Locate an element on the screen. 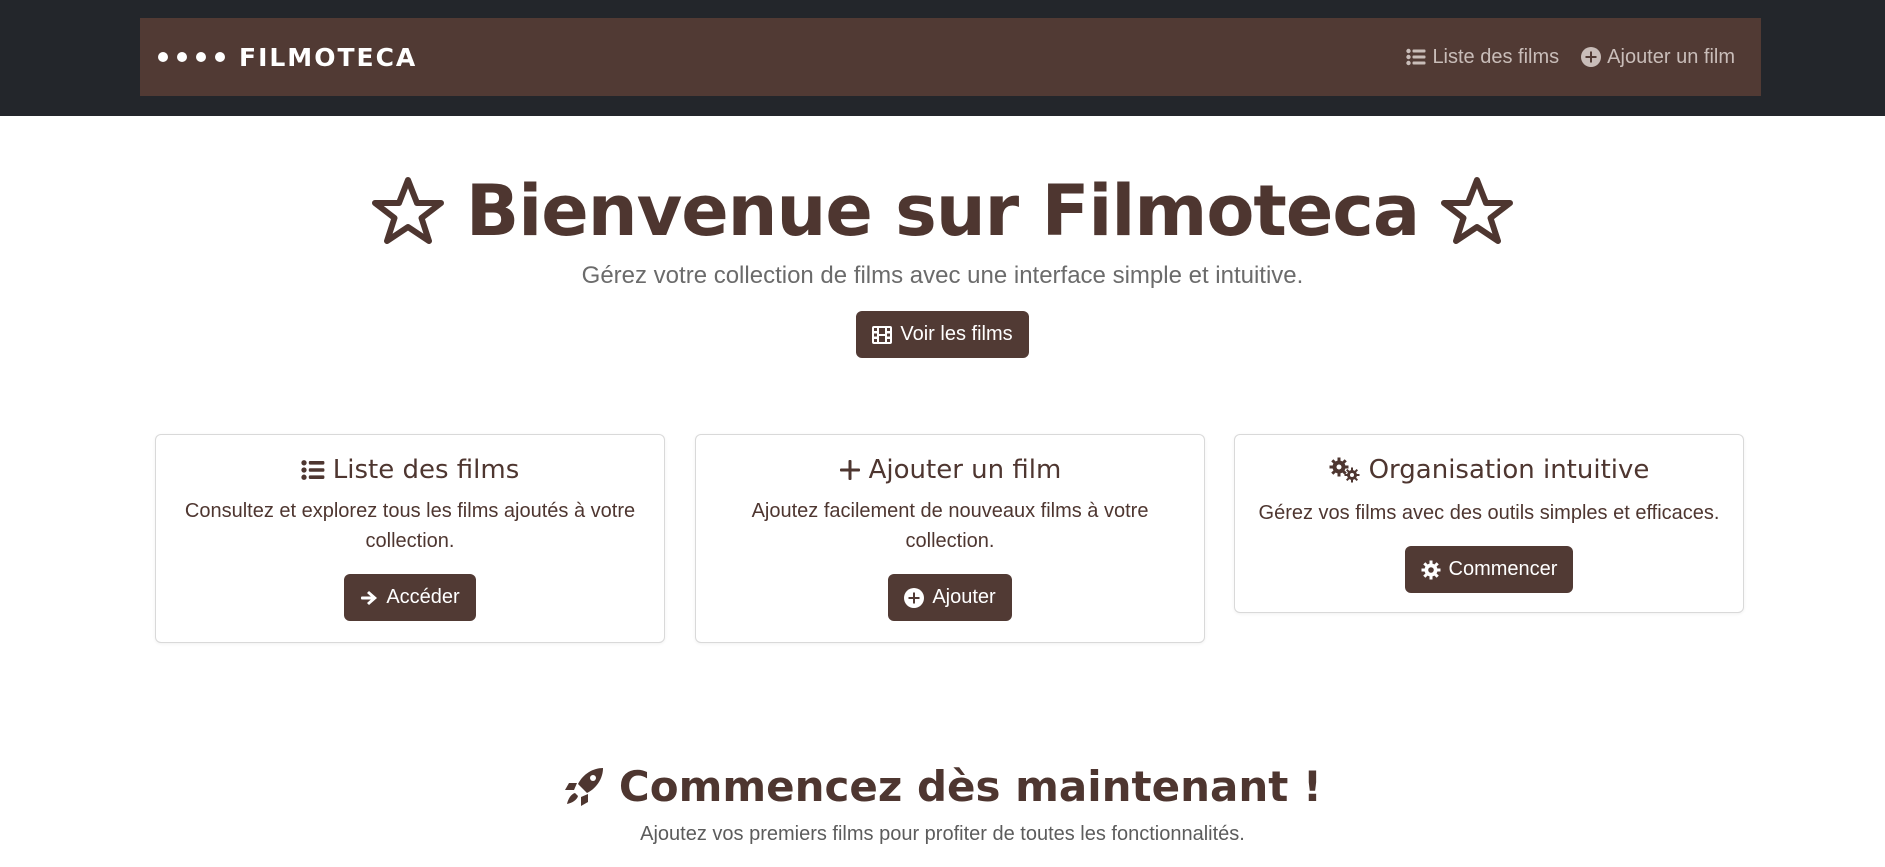 The image size is (1885, 867). film-icon is located at coordinates (882, 334).